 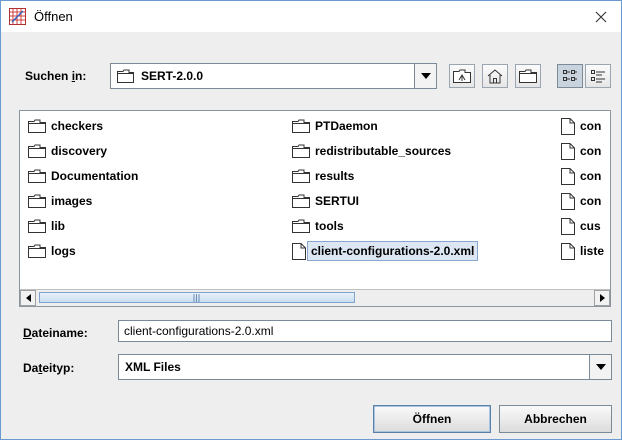 I want to click on cancel-button: Abbrechen, so click(x=555, y=419).